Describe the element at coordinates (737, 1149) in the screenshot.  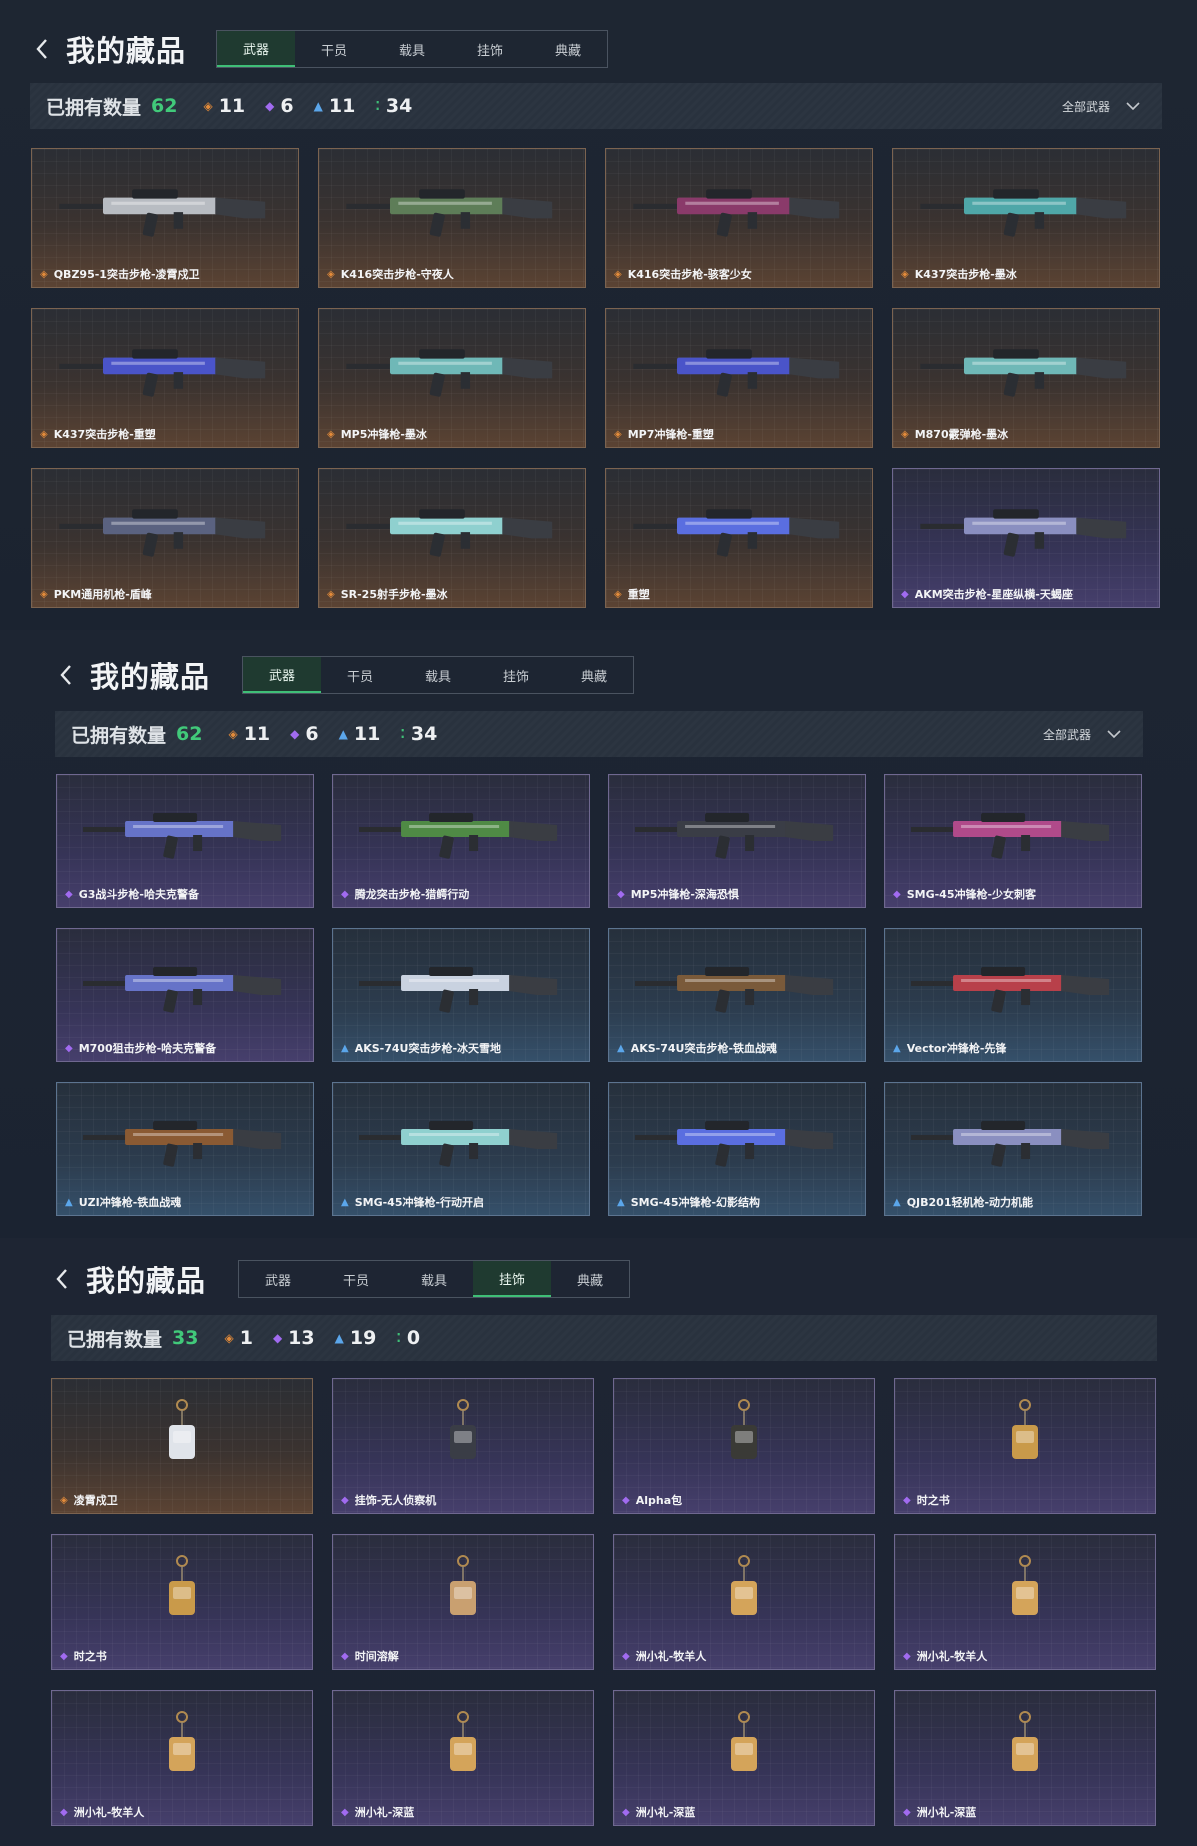
I see `weapon-card: ▲ SMG-45冲锋枪-幻影结构` at that location.